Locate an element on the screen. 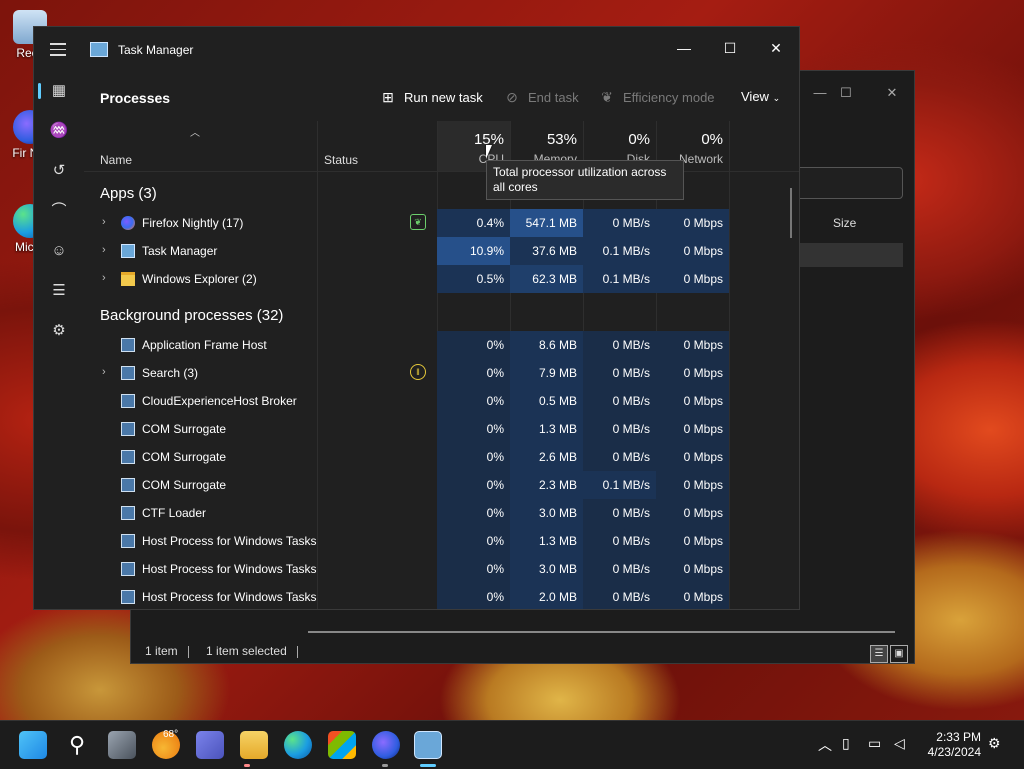 Image resolution: width=1024 pixels, height=769 pixels. task-manager-app-icon is located at coordinates (99, 49).